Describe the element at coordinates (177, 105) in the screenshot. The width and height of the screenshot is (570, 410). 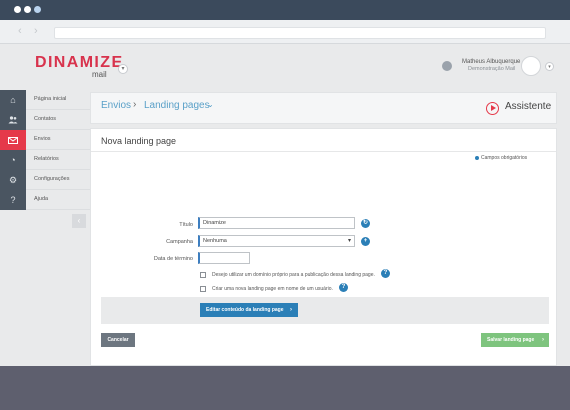
I see `breadcrumb-item-landing-pages: Landing pages` at that location.